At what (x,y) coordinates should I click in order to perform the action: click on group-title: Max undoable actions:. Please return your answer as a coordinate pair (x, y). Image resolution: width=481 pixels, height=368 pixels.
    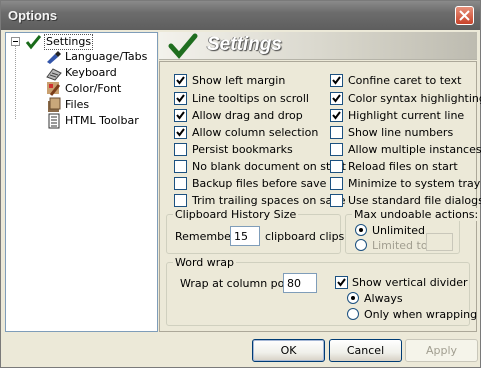
    Looking at the image, I should click on (416, 214).